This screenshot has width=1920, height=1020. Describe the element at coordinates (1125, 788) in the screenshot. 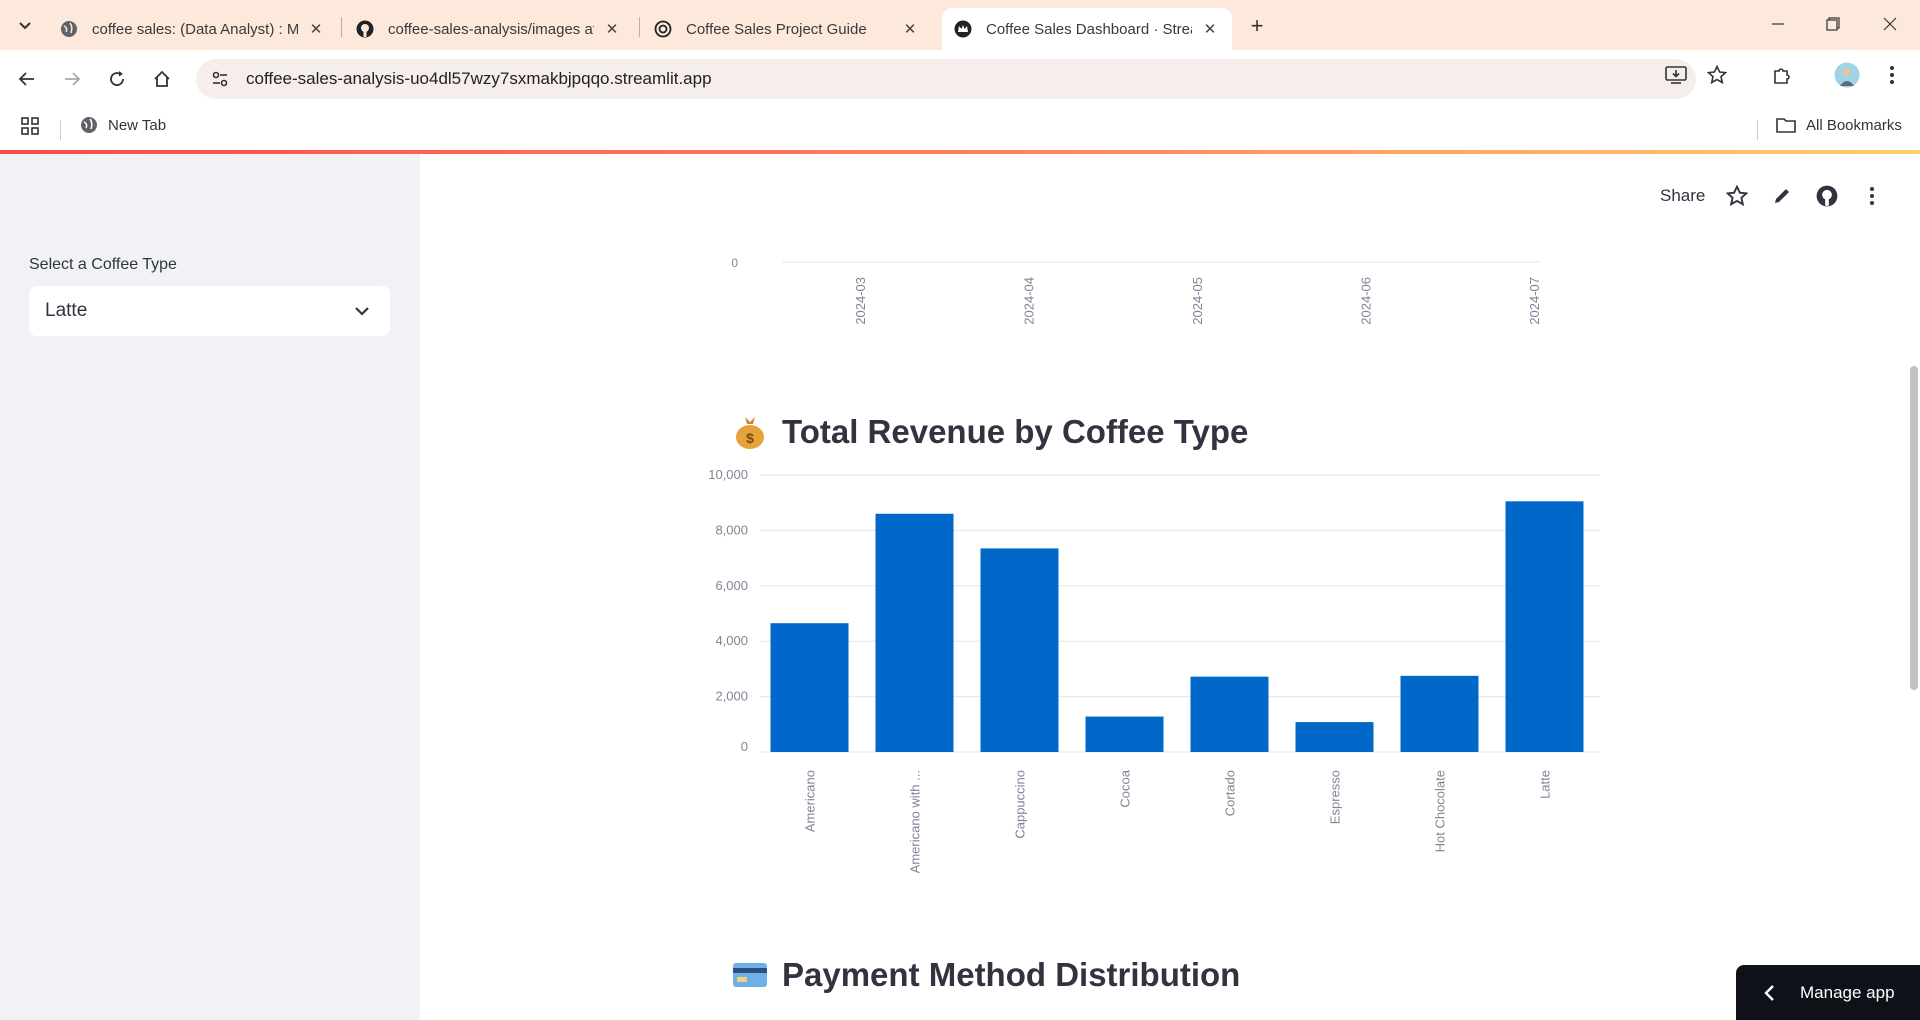

I see `revenue-x-tick-label: Cocoa` at that location.